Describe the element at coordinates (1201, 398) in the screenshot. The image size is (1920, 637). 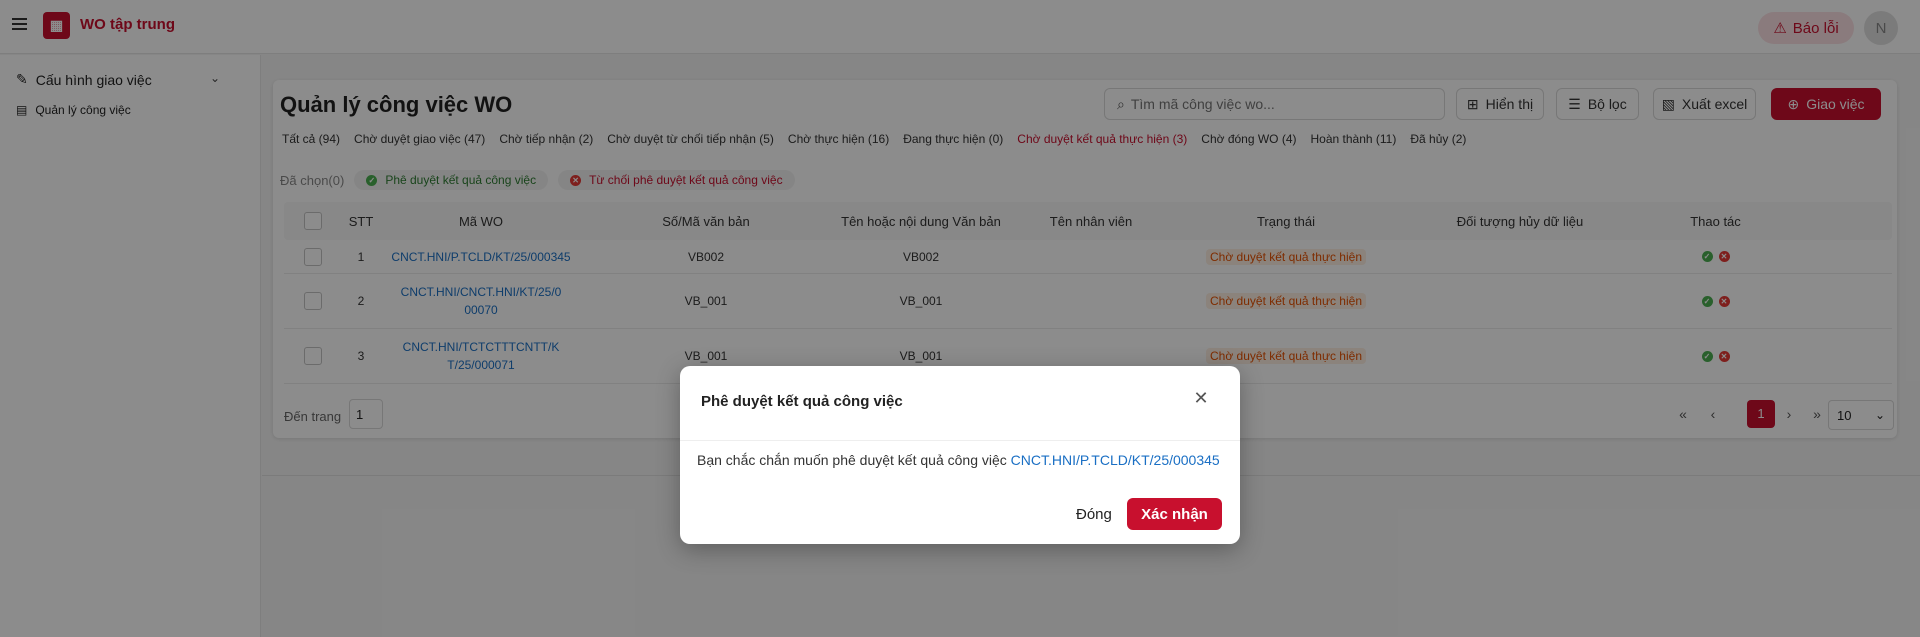
I see `close-icon: ✕` at that location.